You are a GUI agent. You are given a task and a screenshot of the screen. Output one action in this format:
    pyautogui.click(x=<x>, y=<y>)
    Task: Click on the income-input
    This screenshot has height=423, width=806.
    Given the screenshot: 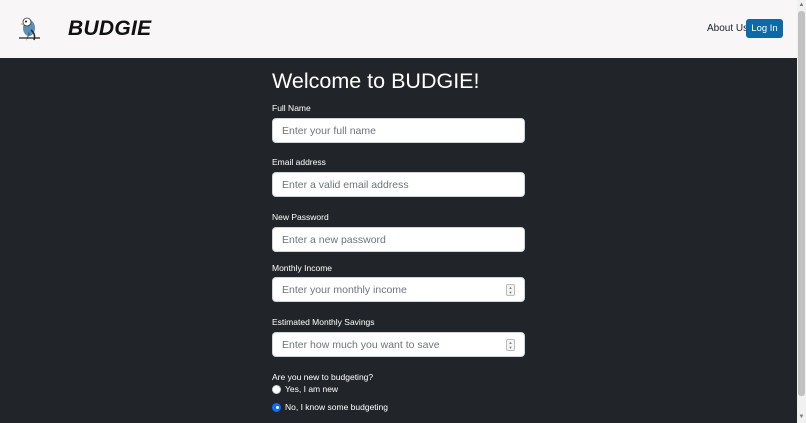 What is the action you would take?
    pyautogui.click(x=398, y=289)
    